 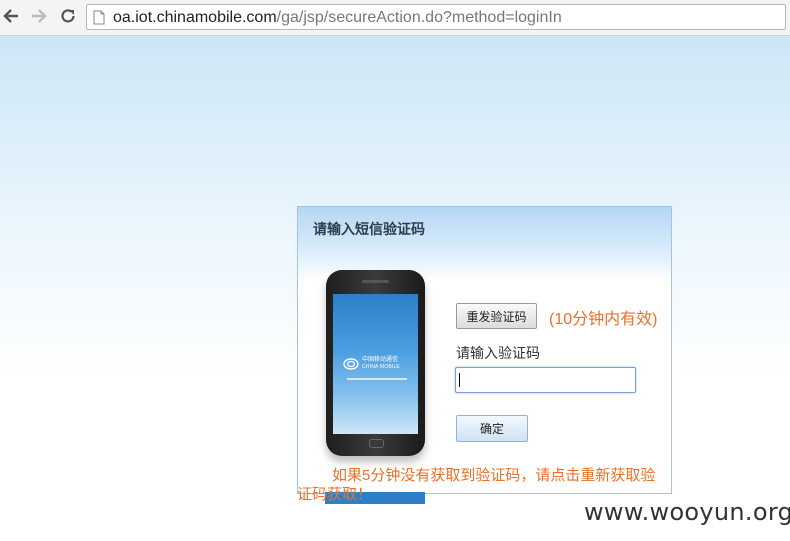 I want to click on phone-tagline-bar, so click(x=377, y=379).